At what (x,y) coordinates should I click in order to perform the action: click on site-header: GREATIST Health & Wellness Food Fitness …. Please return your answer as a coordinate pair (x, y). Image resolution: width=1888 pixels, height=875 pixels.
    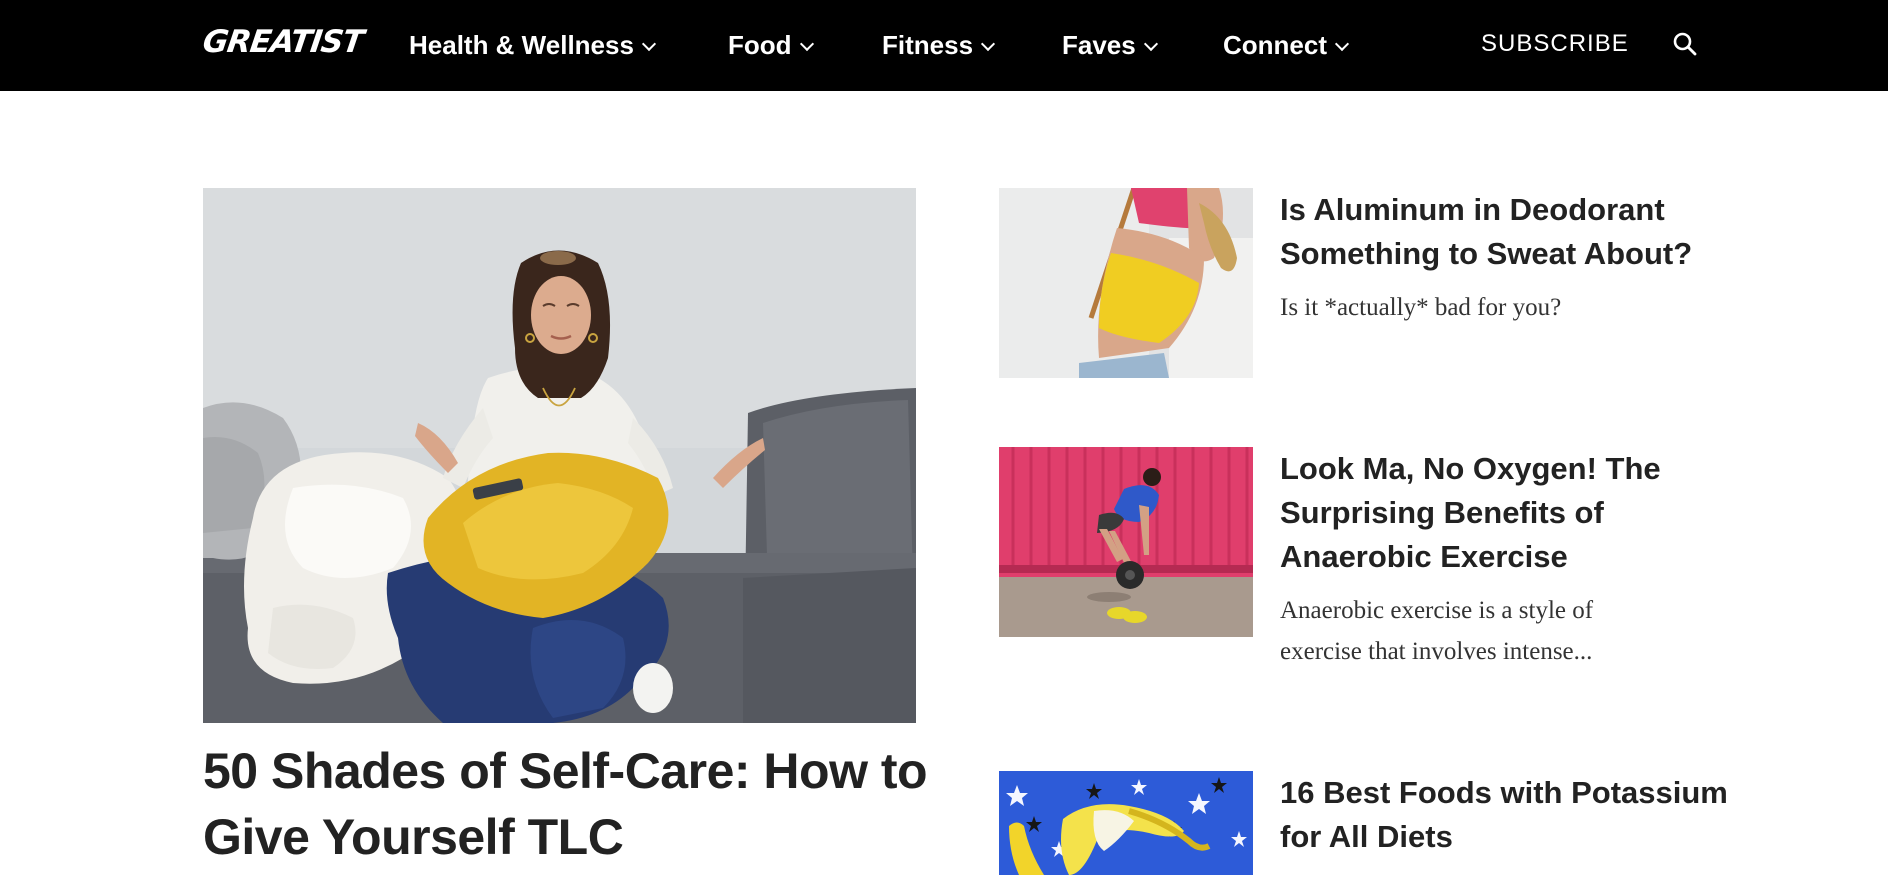
    Looking at the image, I should click on (944, 45).